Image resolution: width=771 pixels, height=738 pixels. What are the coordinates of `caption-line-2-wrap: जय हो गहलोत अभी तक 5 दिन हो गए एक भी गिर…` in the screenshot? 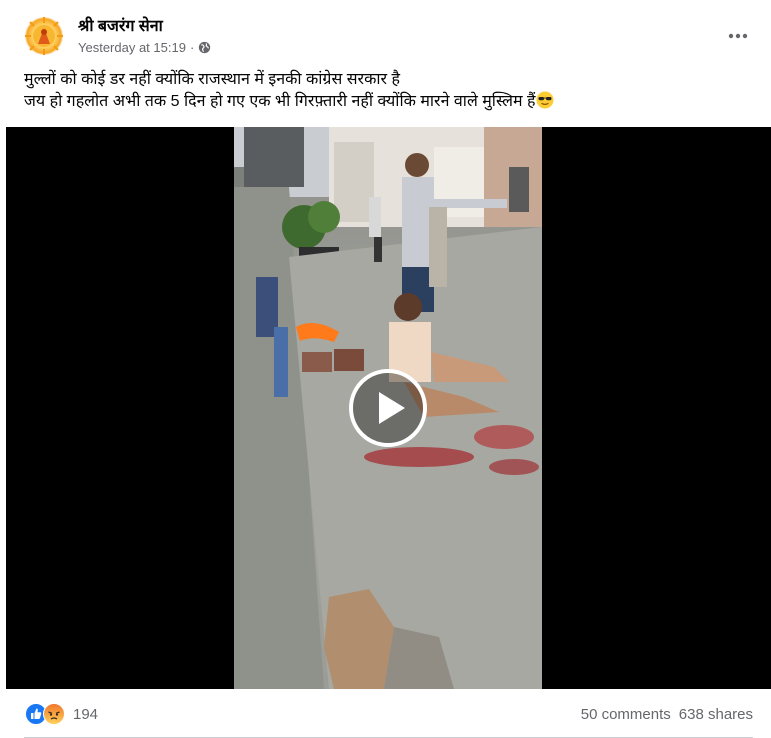 It's located at (384, 103).